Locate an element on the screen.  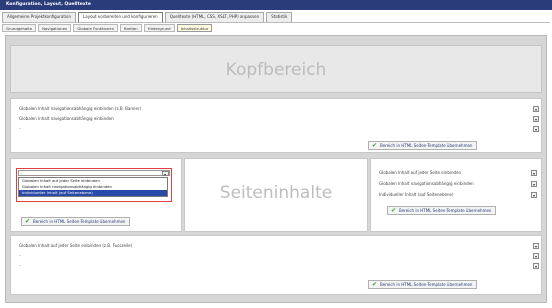
dropdown-option-selected: Individueller Inhalt (auf Seitenebene) is located at coordinates (93, 193).